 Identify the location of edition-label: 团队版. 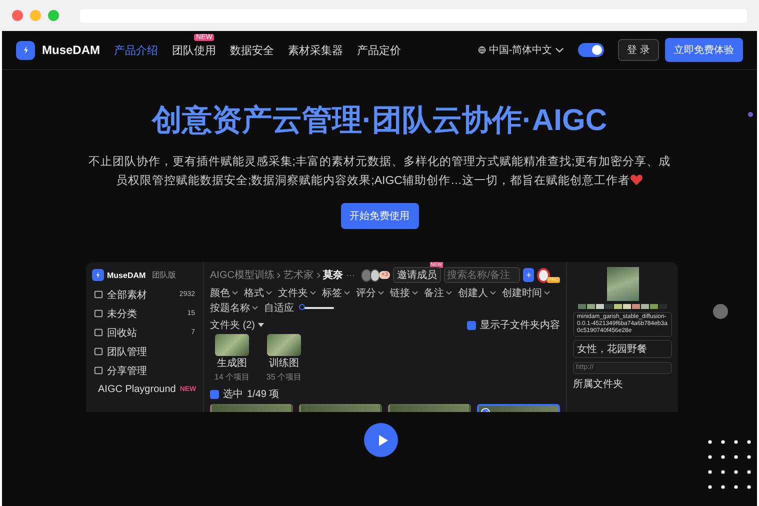
(164, 275).